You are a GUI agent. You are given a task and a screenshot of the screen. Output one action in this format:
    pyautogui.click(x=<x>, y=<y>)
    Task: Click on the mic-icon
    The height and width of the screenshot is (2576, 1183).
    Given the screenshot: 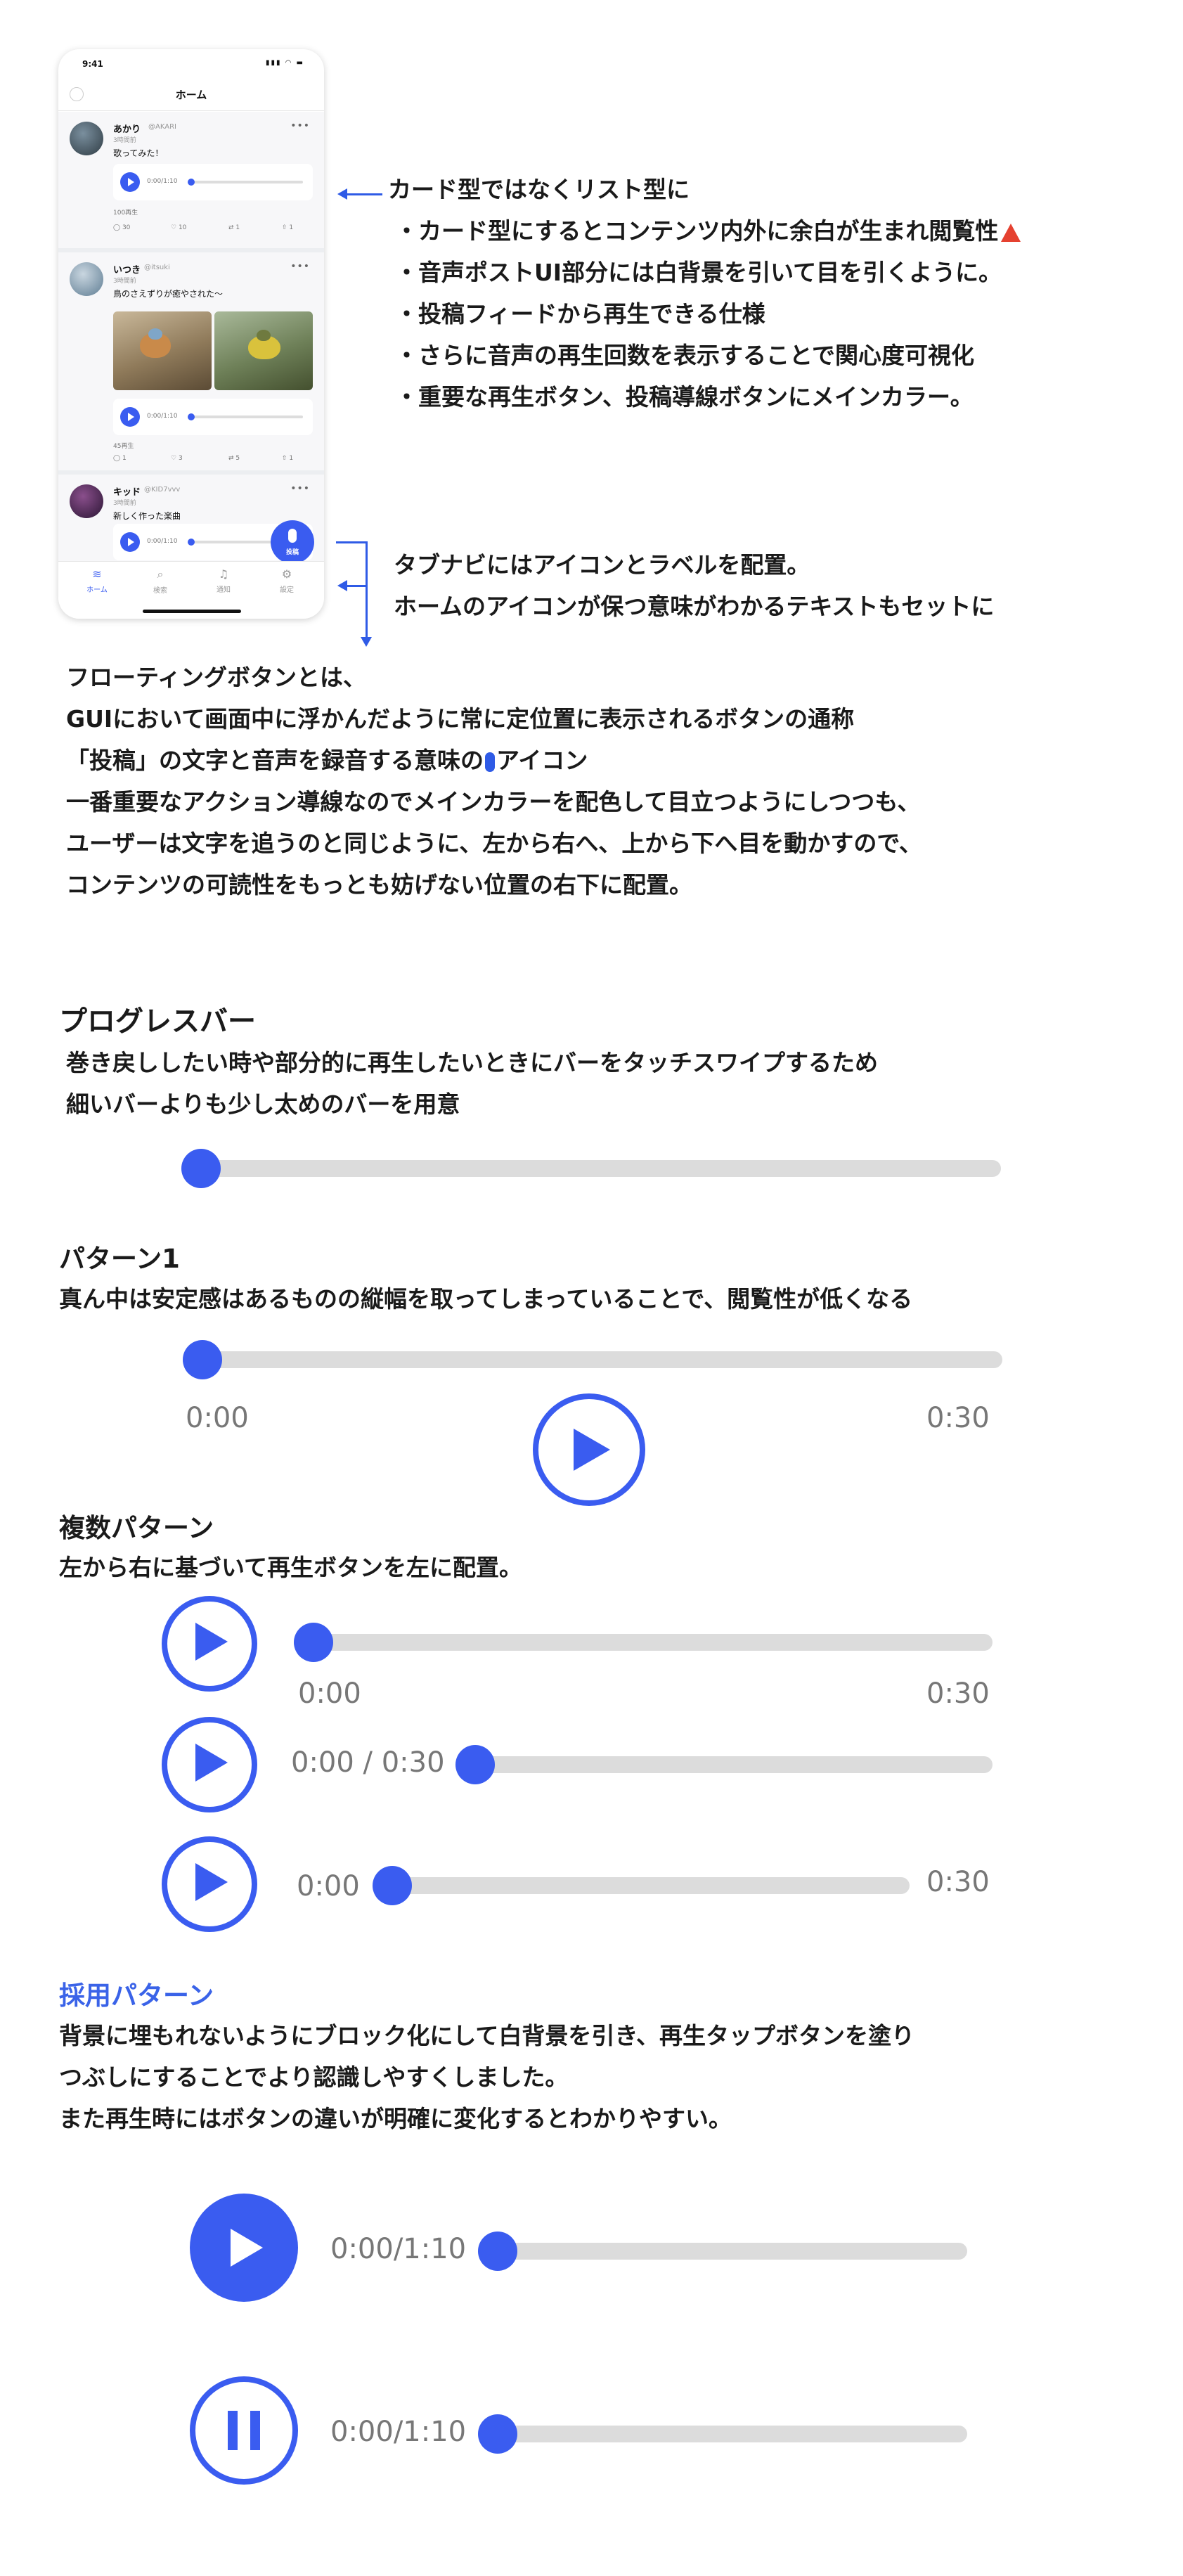 What is the action you would take?
    pyautogui.click(x=490, y=762)
    